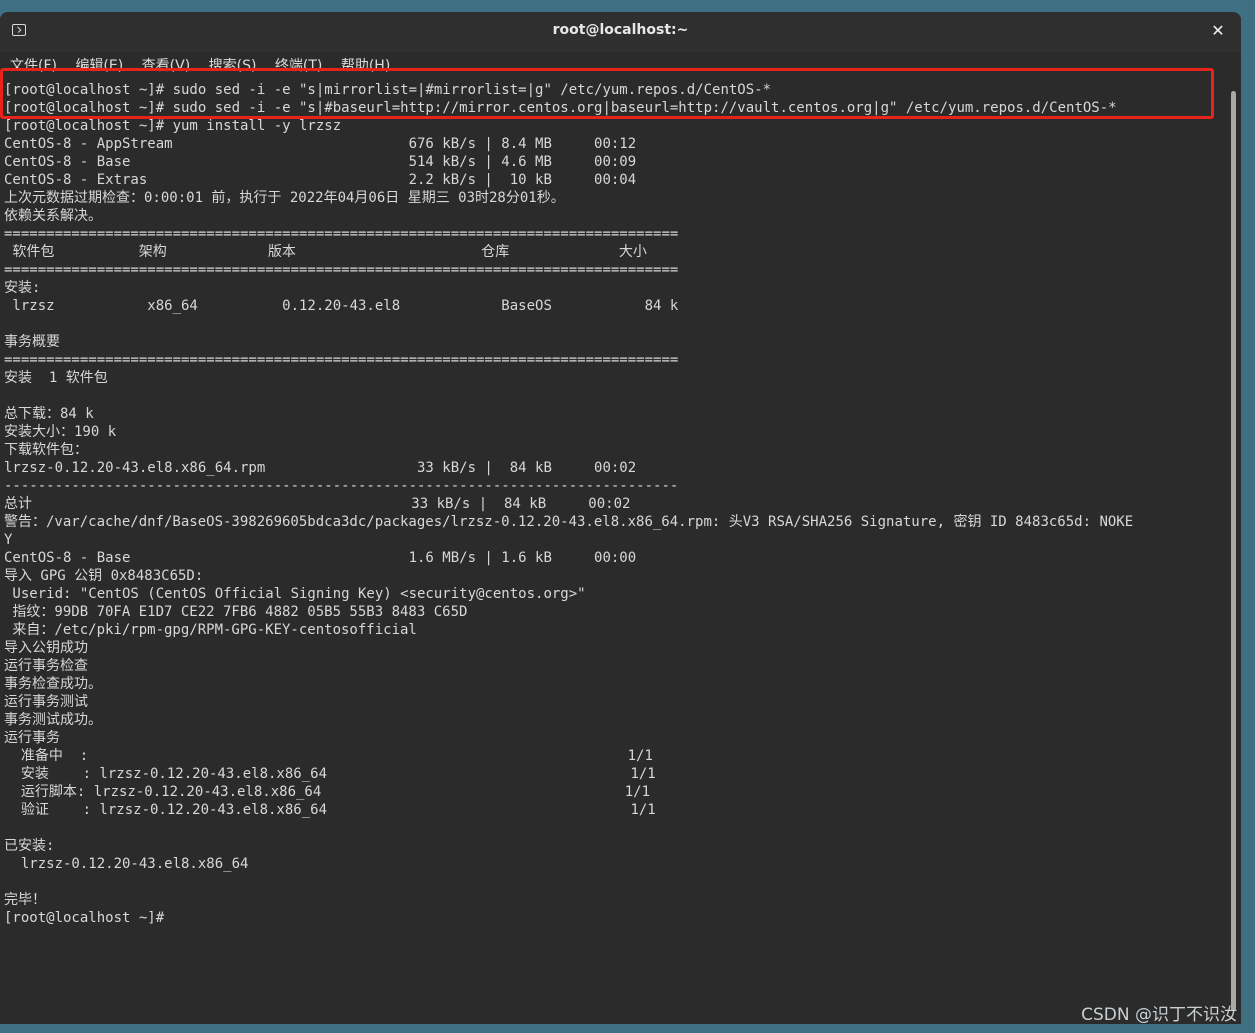  What do you see at coordinates (126, 864) in the screenshot?
I see `terminal-line: lrzsz-0.12.20-43.el8.x86_64` at bounding box center [126, 864].